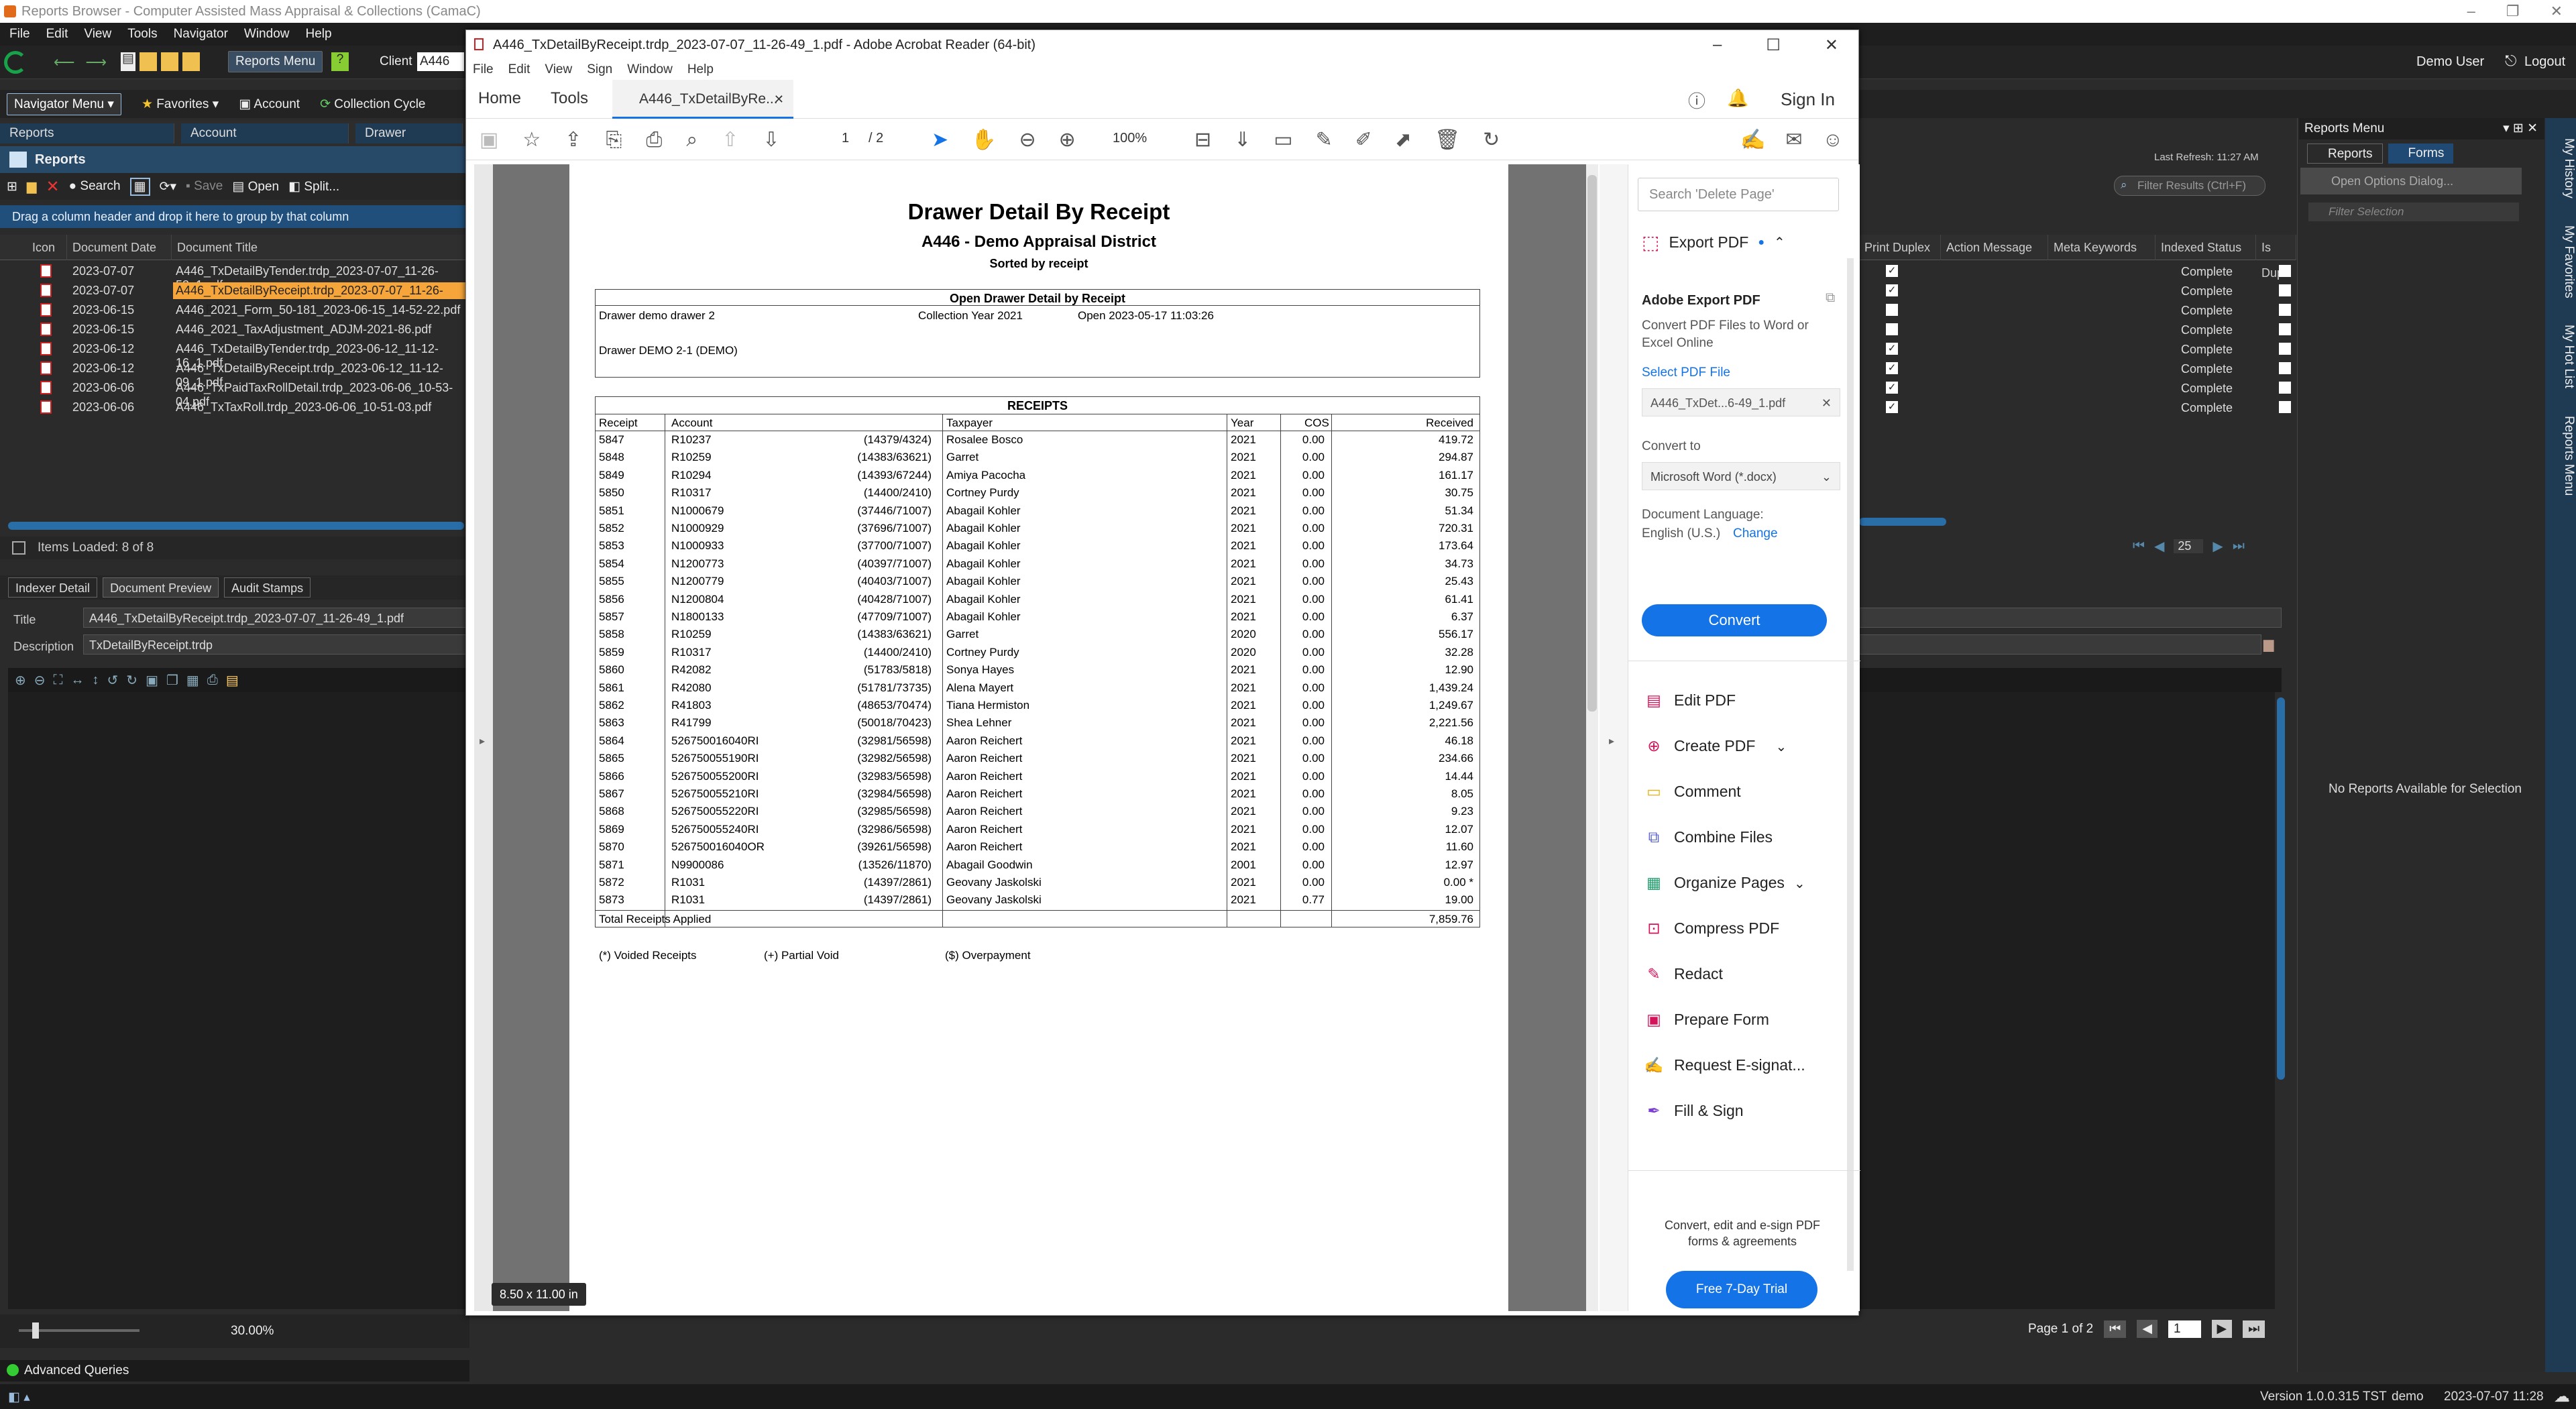 This screenshot has width=2576, height=1409. Describe the element at coordinates (2222, 1329) in the screenshot. I see `preview-next-icon: ▶` at that location.